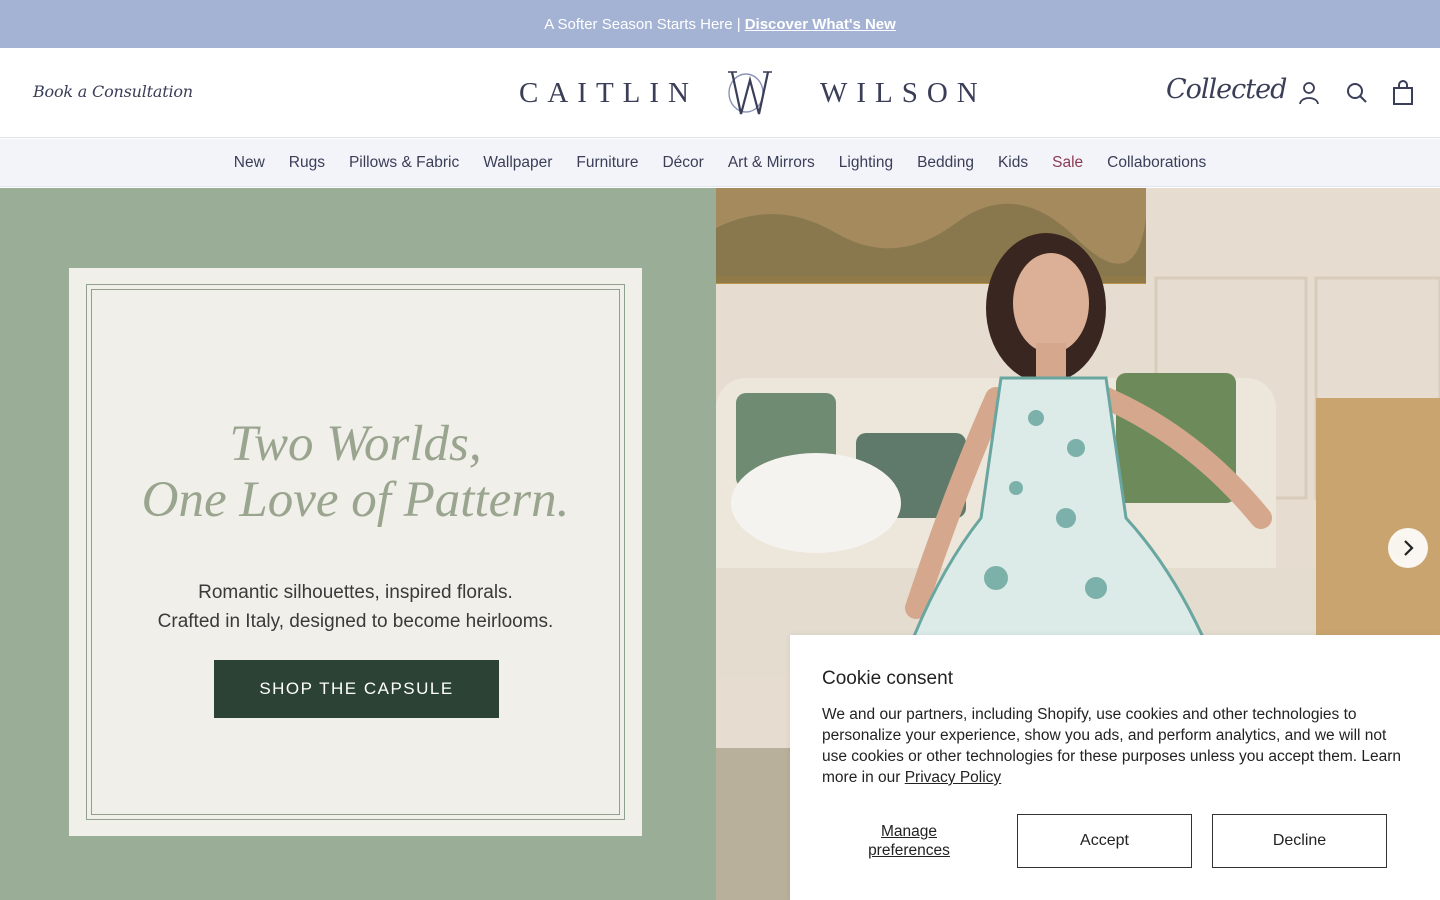  I want to click on logo-word-left: CAITLIN, so click(608, 92).